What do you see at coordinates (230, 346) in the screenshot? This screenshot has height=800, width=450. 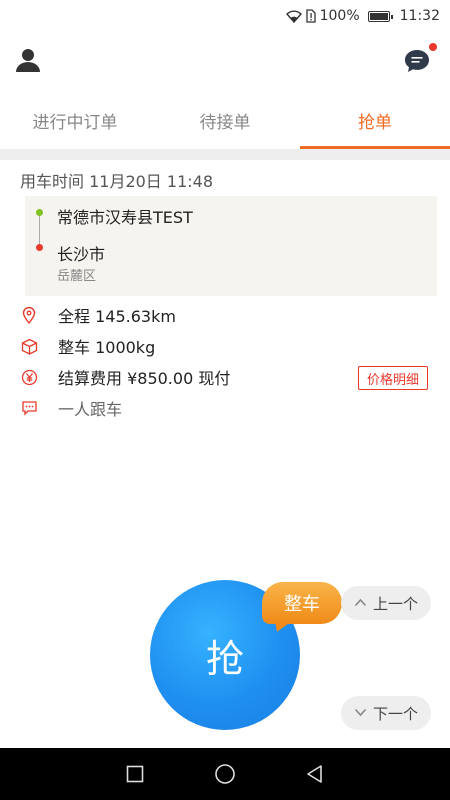 I see `vehicle-row: 整车 1000kg` at bounding box center [230, 346].